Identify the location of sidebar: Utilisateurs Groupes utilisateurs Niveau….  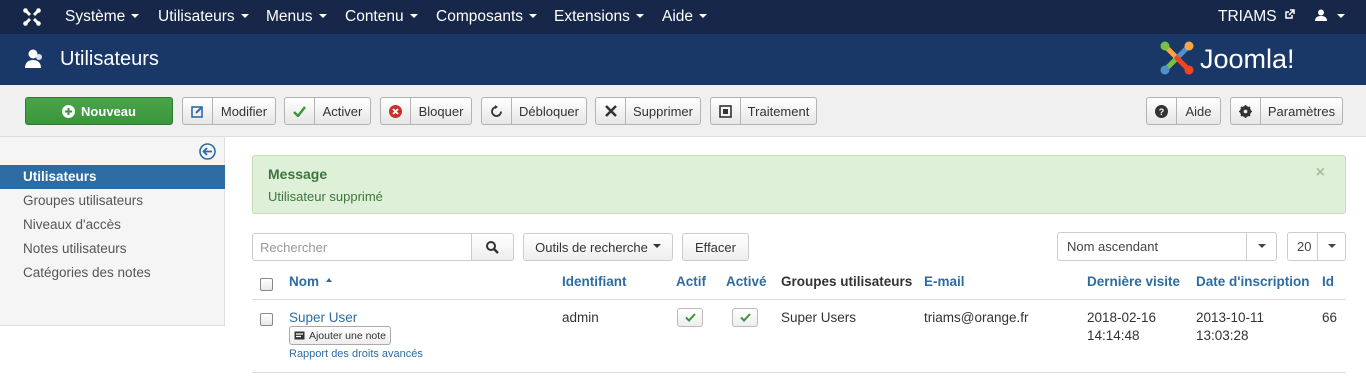
(112, 231).